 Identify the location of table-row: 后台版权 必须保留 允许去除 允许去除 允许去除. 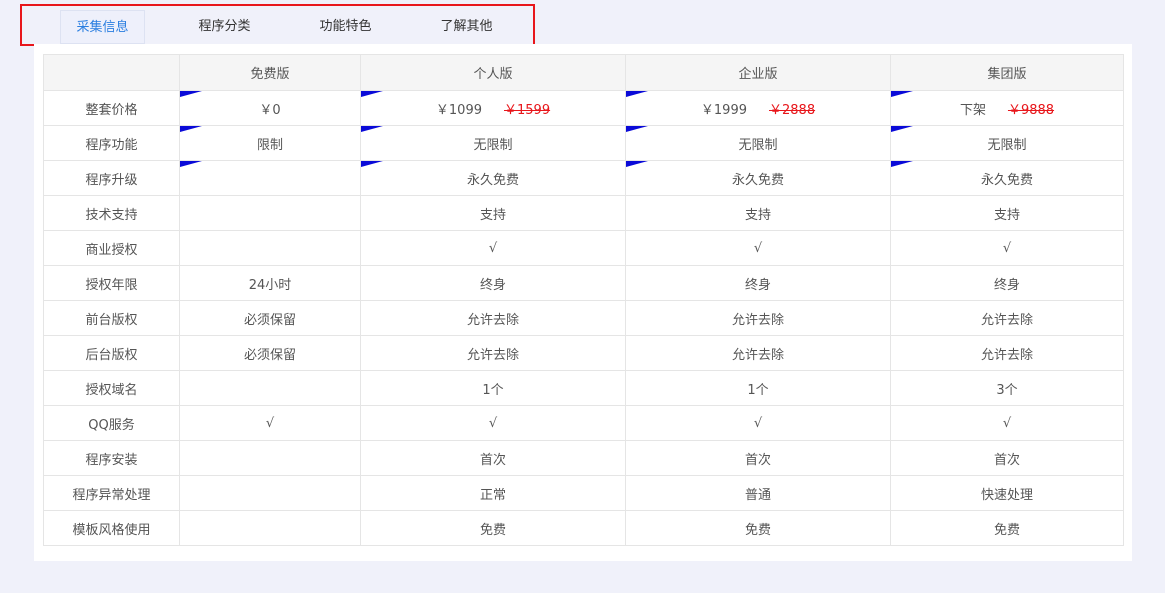
(583, 353).